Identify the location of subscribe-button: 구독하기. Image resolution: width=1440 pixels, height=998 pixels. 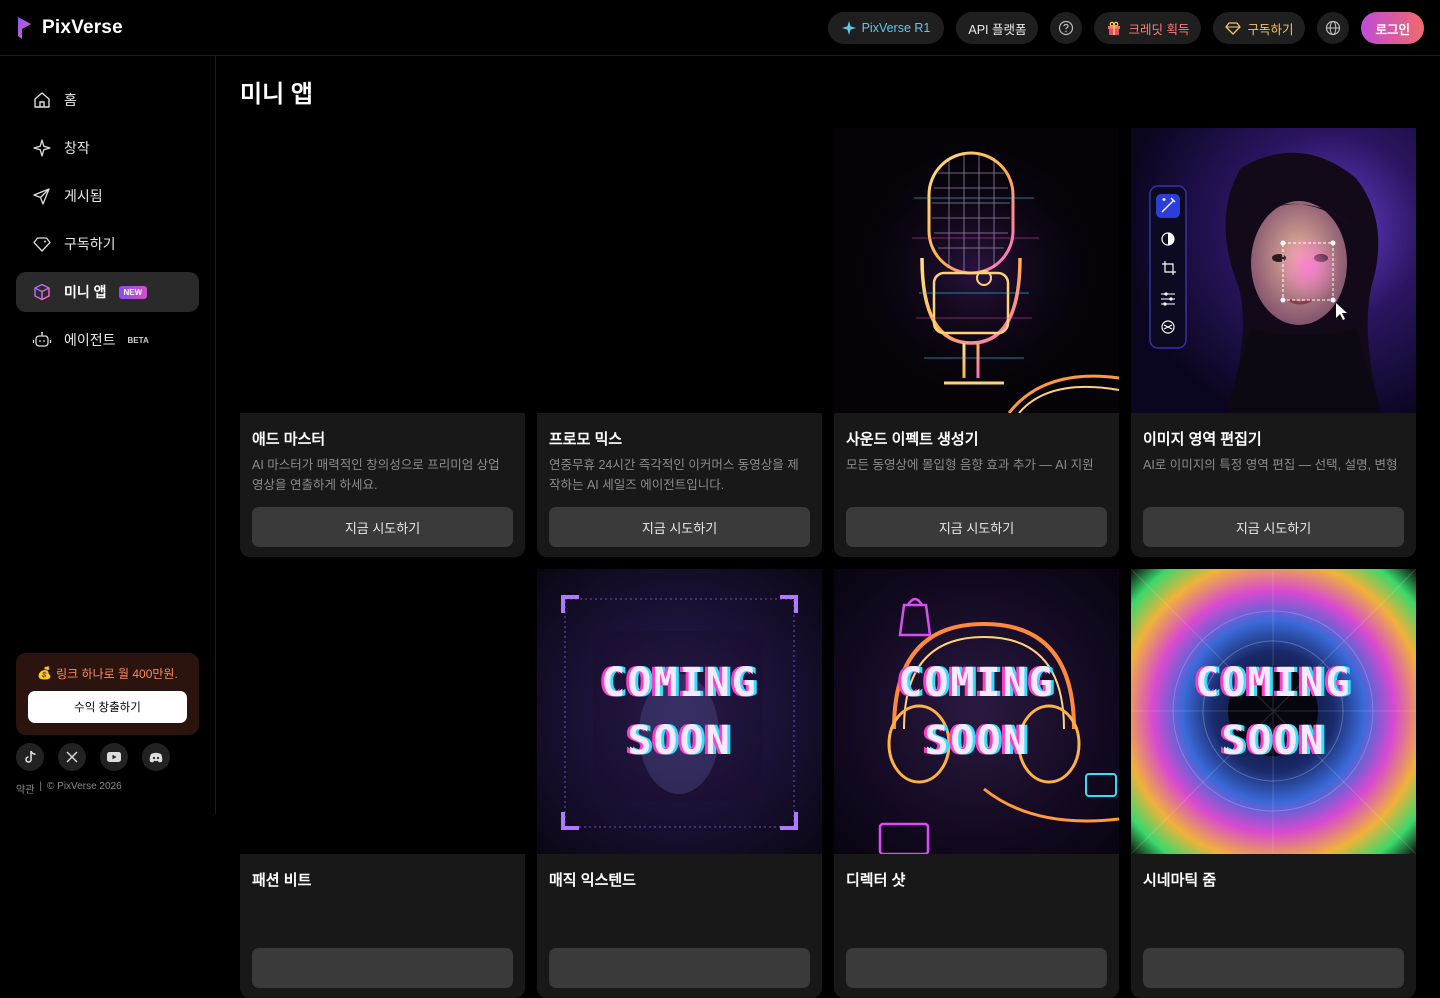
(1259, 28).